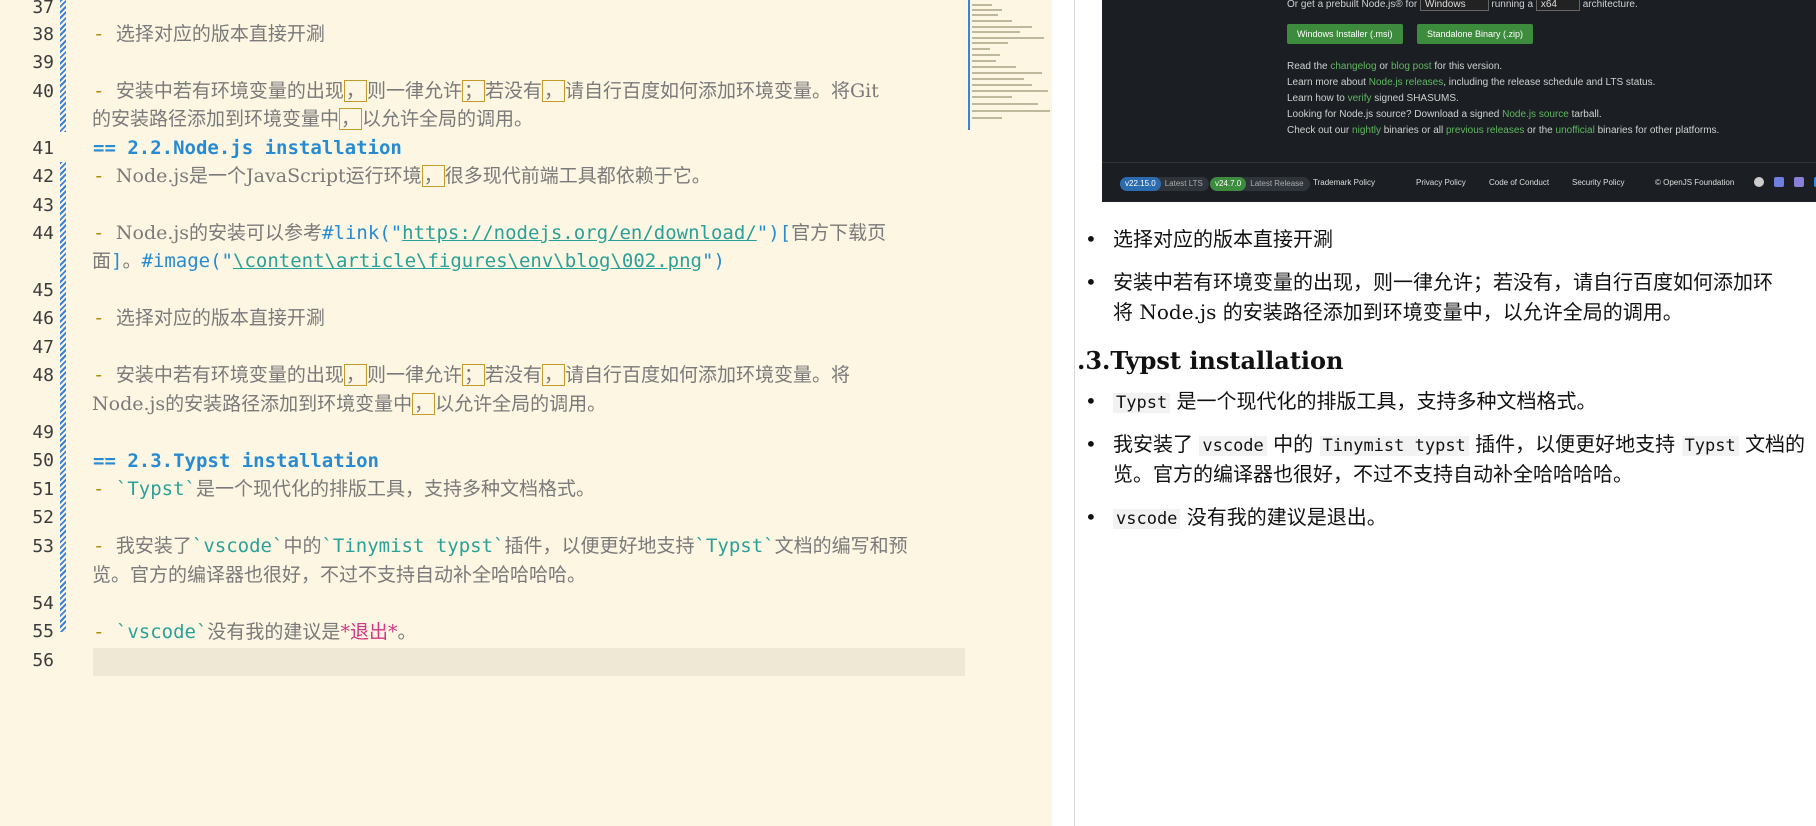 The width and height of the screenshot is (1816, 826). Describe the element at coordinates (1210, 360) in the screenshot. I see `preview-heading: .3.Typst installation` at that location.